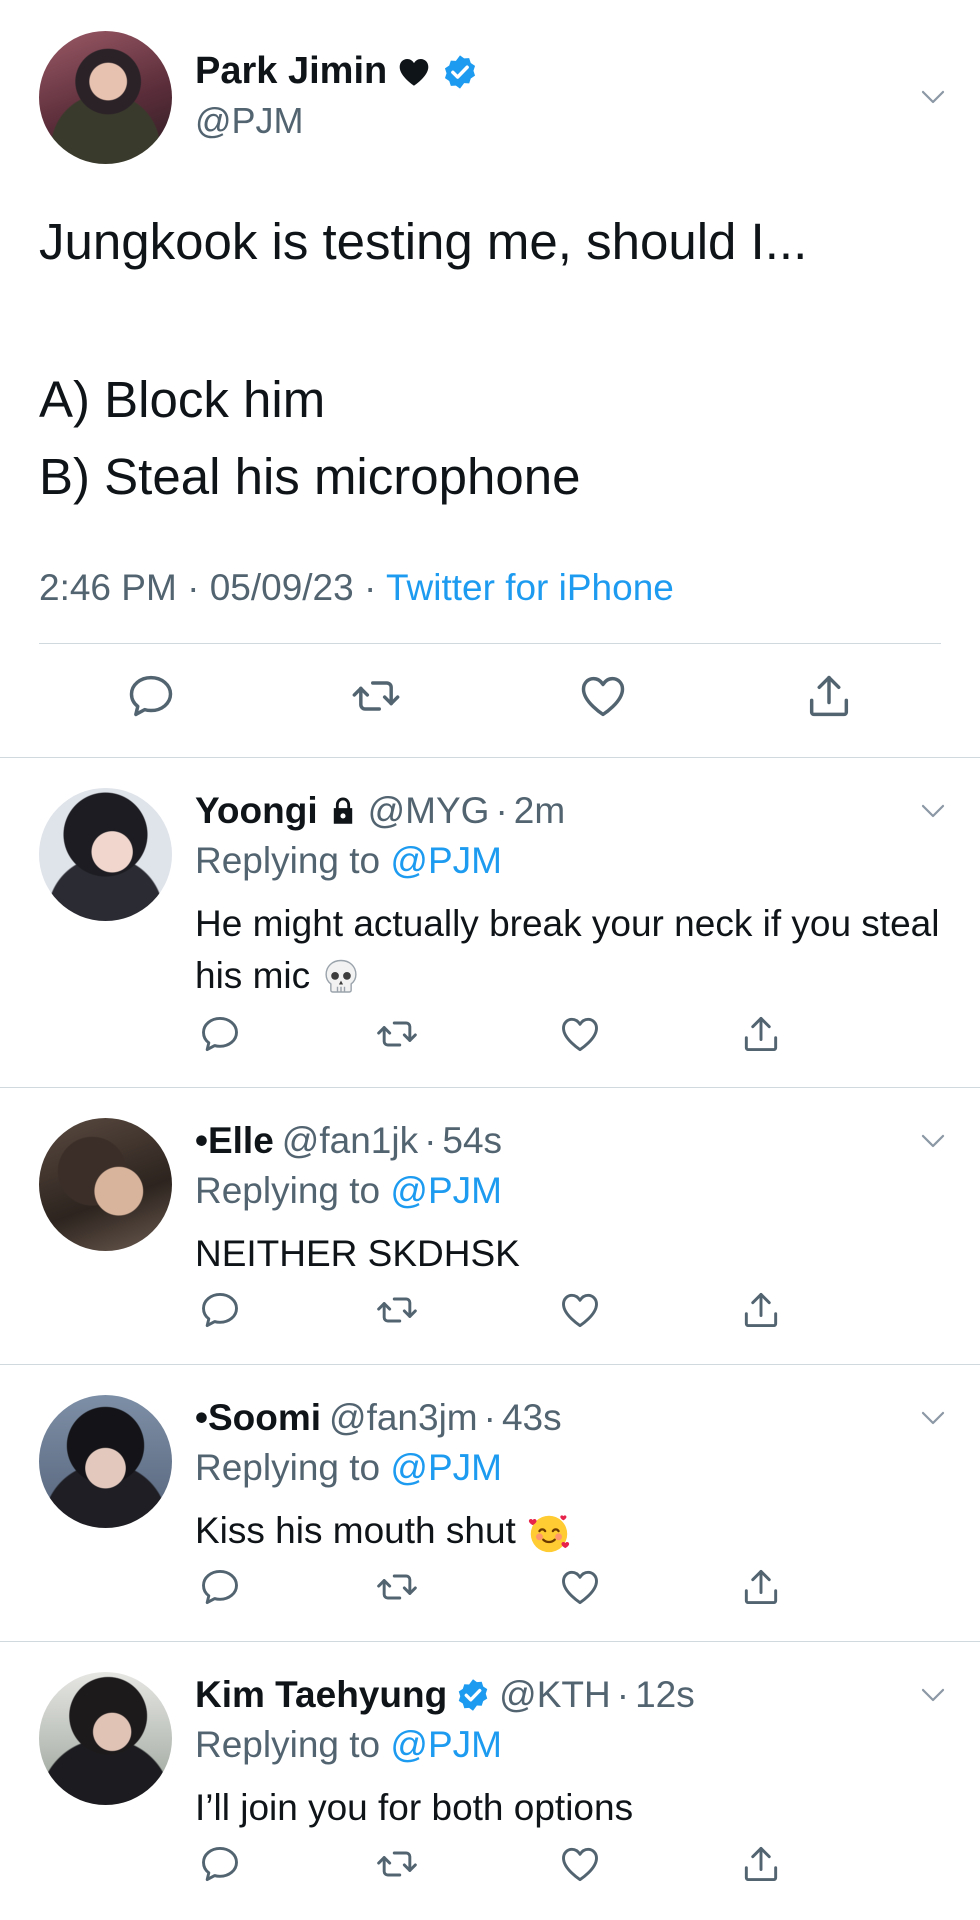 Image resolution: width=980 pixels, height=1920 pixels. What do you see at coordinates (530, 587) in the screenshot?
I see `tweet-source-link: Twitter for iPhone` at bounding box center [530, 587].